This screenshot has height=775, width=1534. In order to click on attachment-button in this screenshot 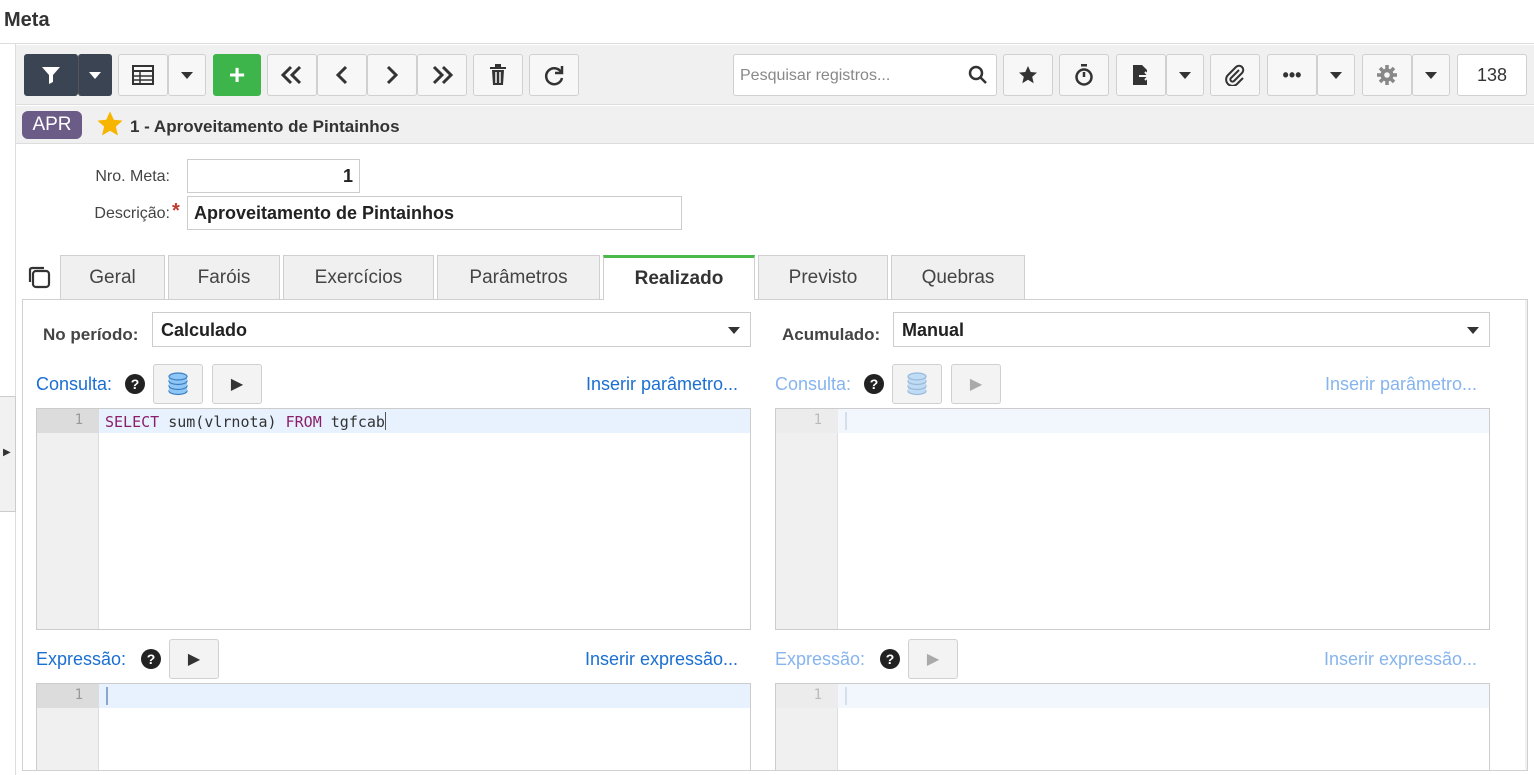, I will do `click(1235, 75)`.